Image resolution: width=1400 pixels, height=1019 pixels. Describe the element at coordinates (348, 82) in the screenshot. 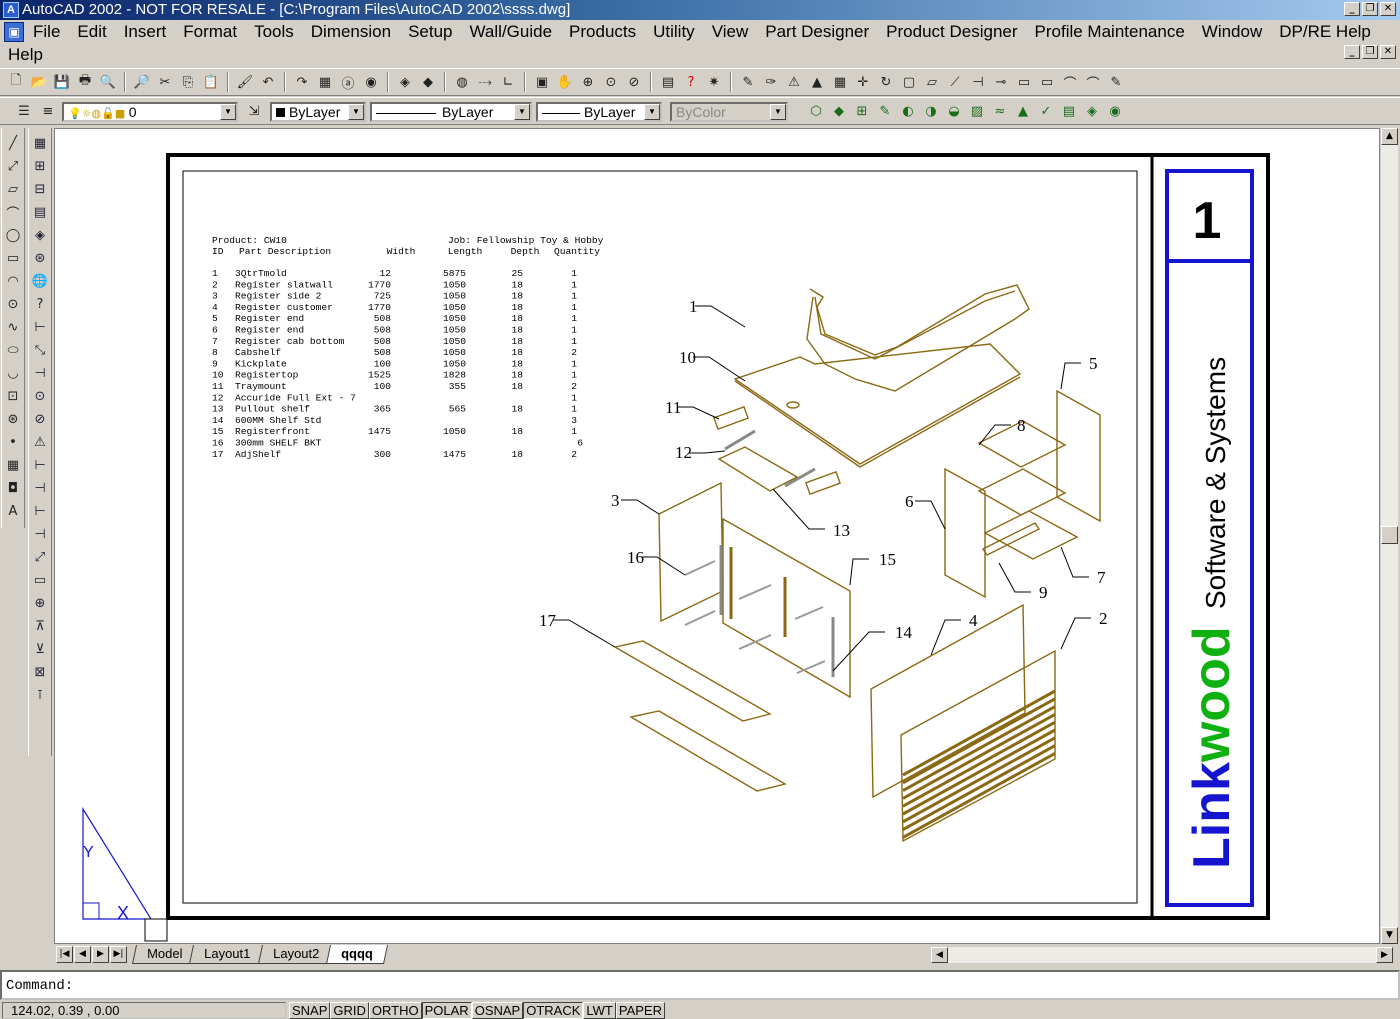

I see `hyperlink-icon: ⓐ` at that location.